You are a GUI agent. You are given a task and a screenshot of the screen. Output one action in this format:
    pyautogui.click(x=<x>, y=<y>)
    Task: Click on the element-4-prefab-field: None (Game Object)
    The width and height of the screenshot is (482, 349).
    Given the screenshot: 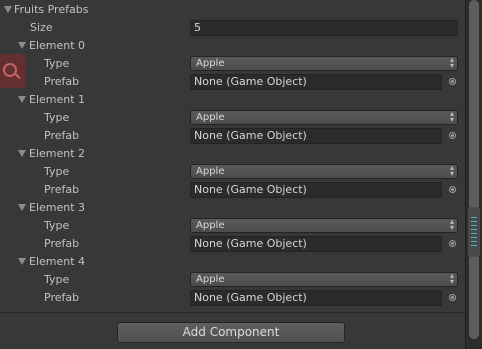 What is the action you would take?
    pyautogui.click(x=316, y=298)
    